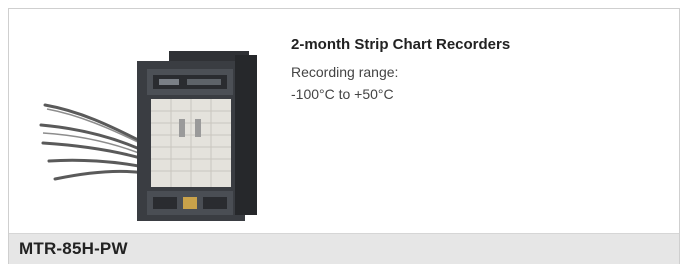  Describe the element at coordinates (471, 45) in the screenshot. I see `product-title: 2-month Strip Chart Recorders` at that location.